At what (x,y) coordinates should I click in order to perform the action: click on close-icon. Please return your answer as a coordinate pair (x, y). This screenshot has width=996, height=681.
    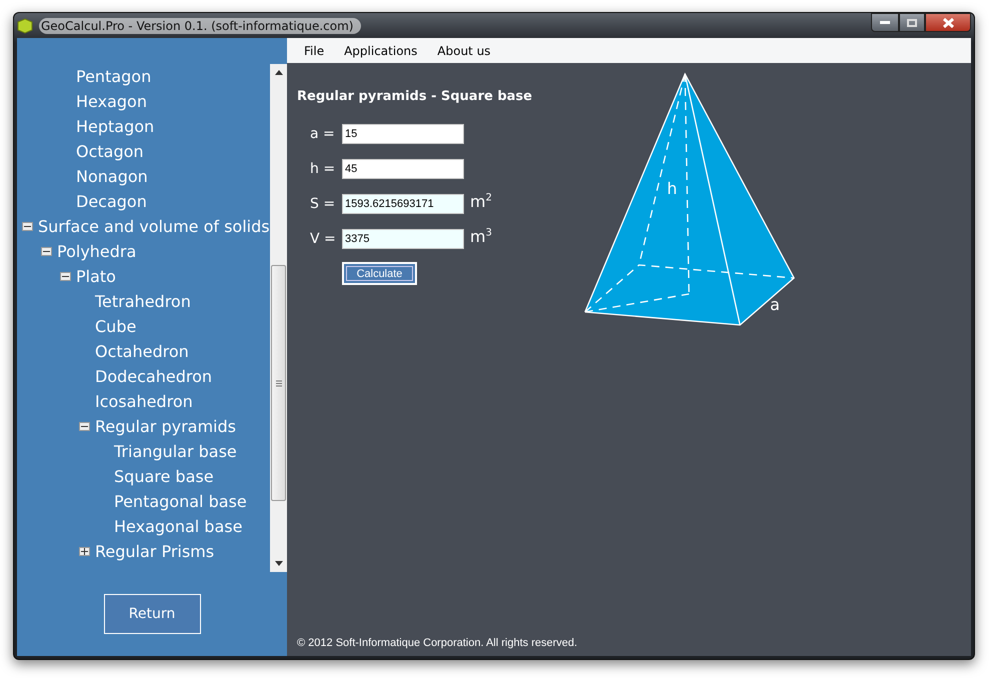
    Looking at the image, I should click on (948, 23).